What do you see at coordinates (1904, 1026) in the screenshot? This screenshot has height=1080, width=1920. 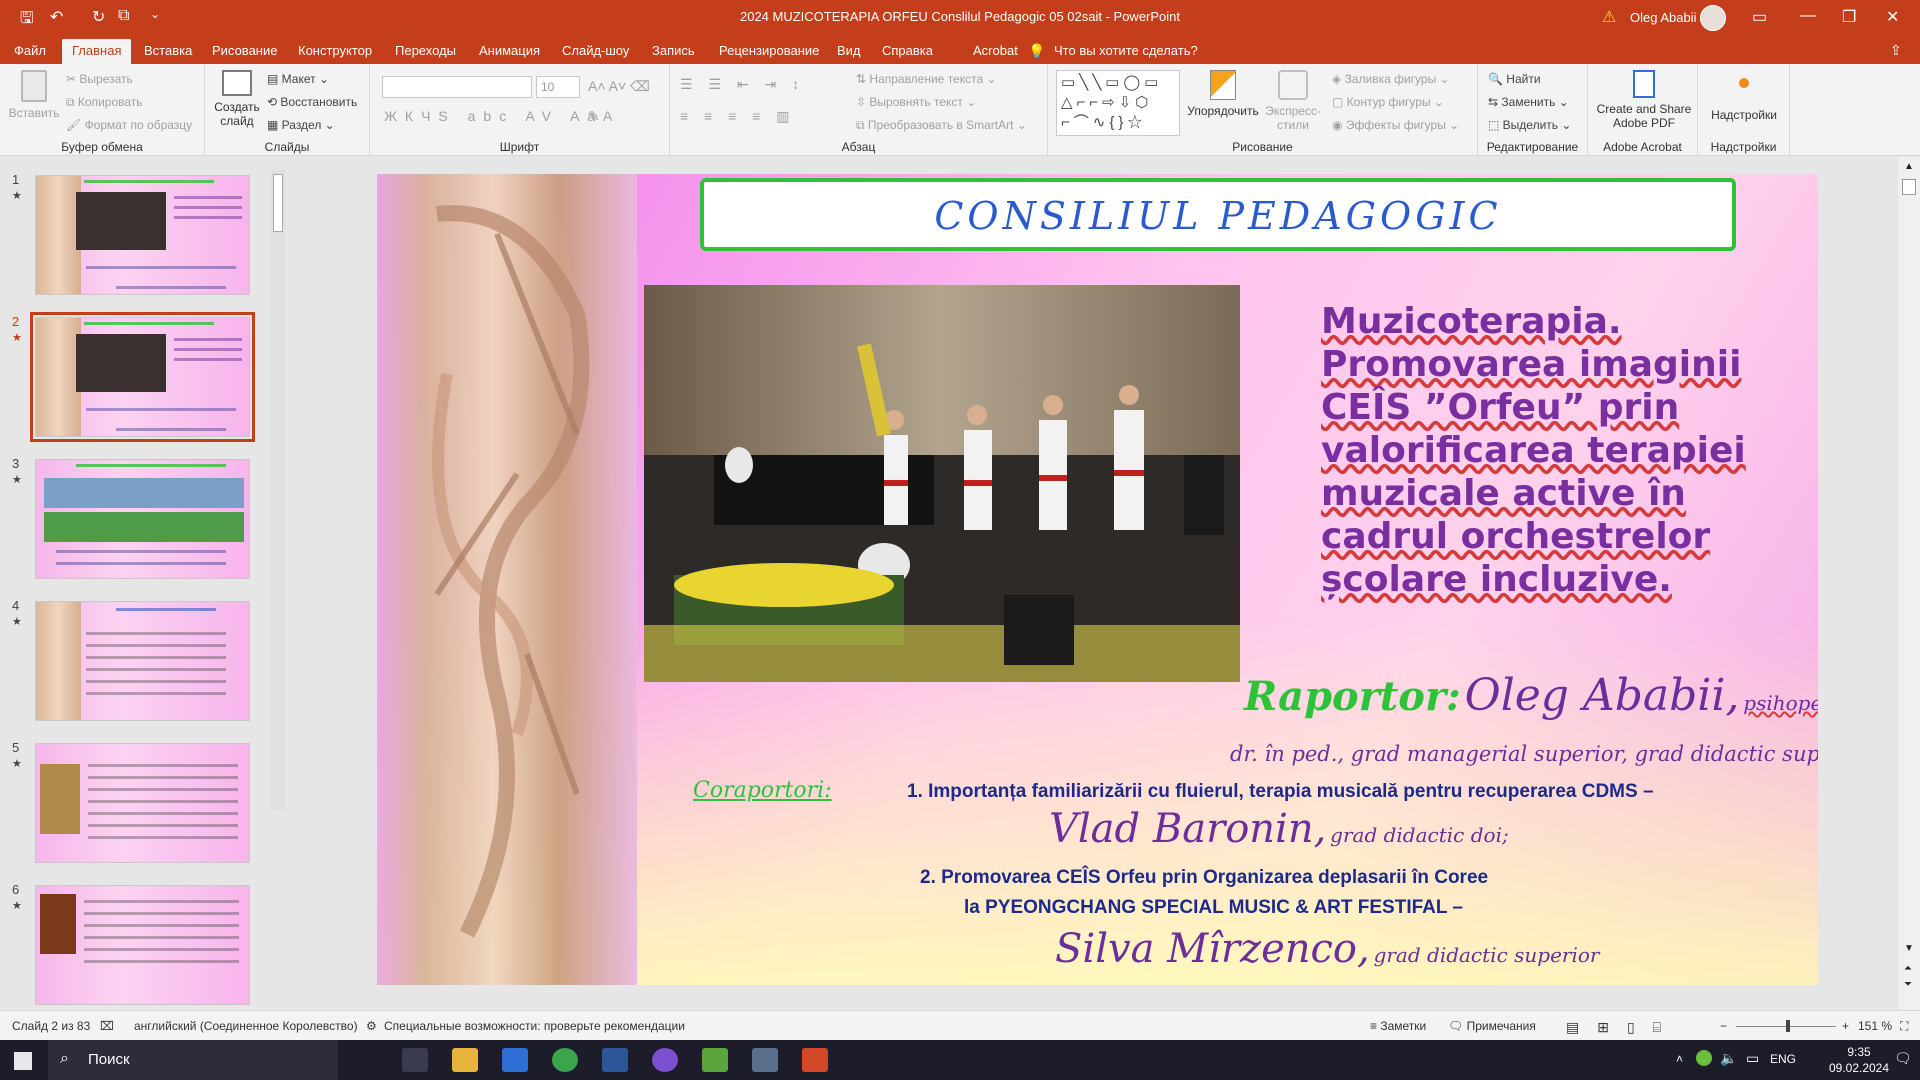 I see `fit-slide-icon: ⛶` at bounding box center [1904, 1026].